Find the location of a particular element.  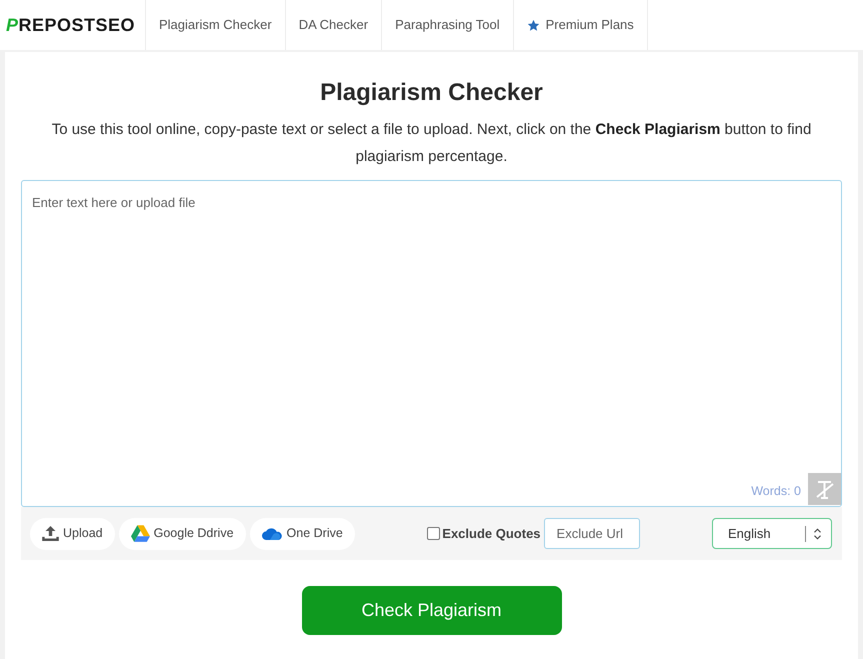

up-down-chevron-icon is located at coordinates (817, 534).